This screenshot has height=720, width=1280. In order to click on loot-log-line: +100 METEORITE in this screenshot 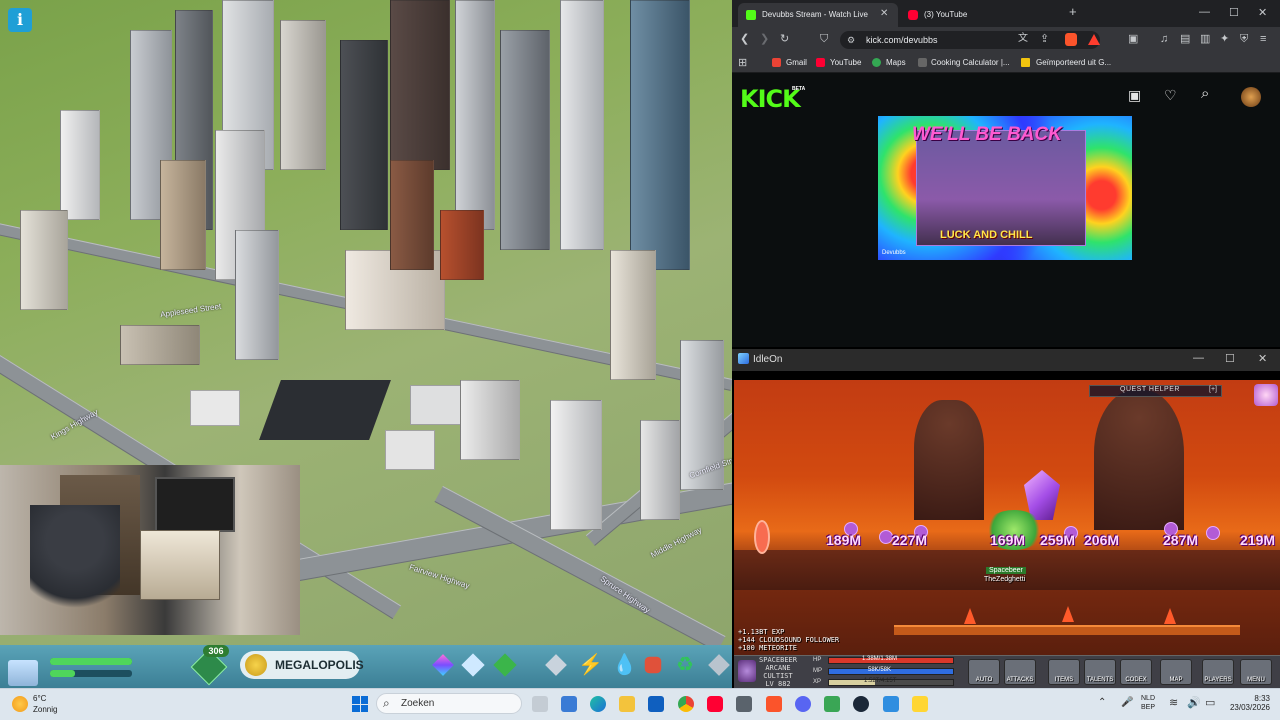, I will do `click(768, 648)`.